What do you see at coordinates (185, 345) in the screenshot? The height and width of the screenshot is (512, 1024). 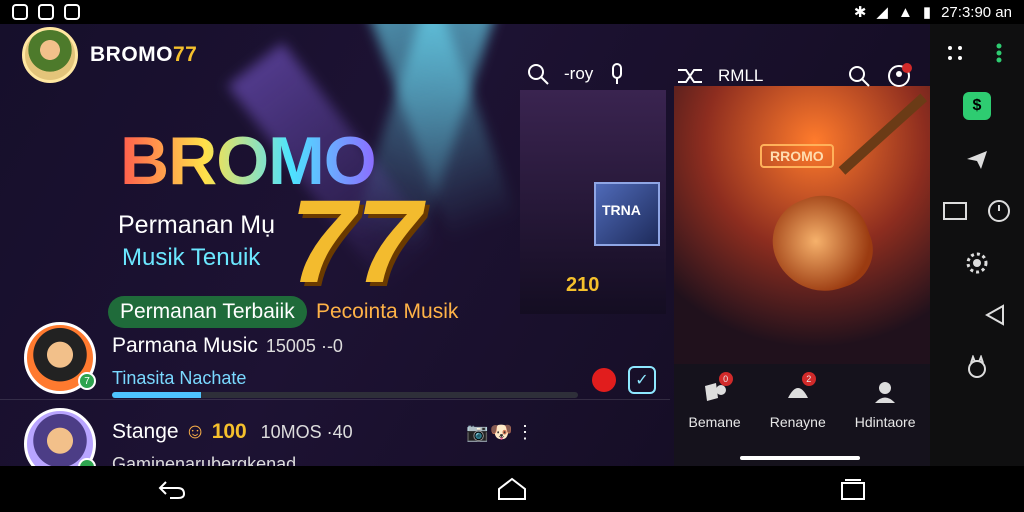 I see `track-name: Parmana Music` at bounding box center [185, 345].